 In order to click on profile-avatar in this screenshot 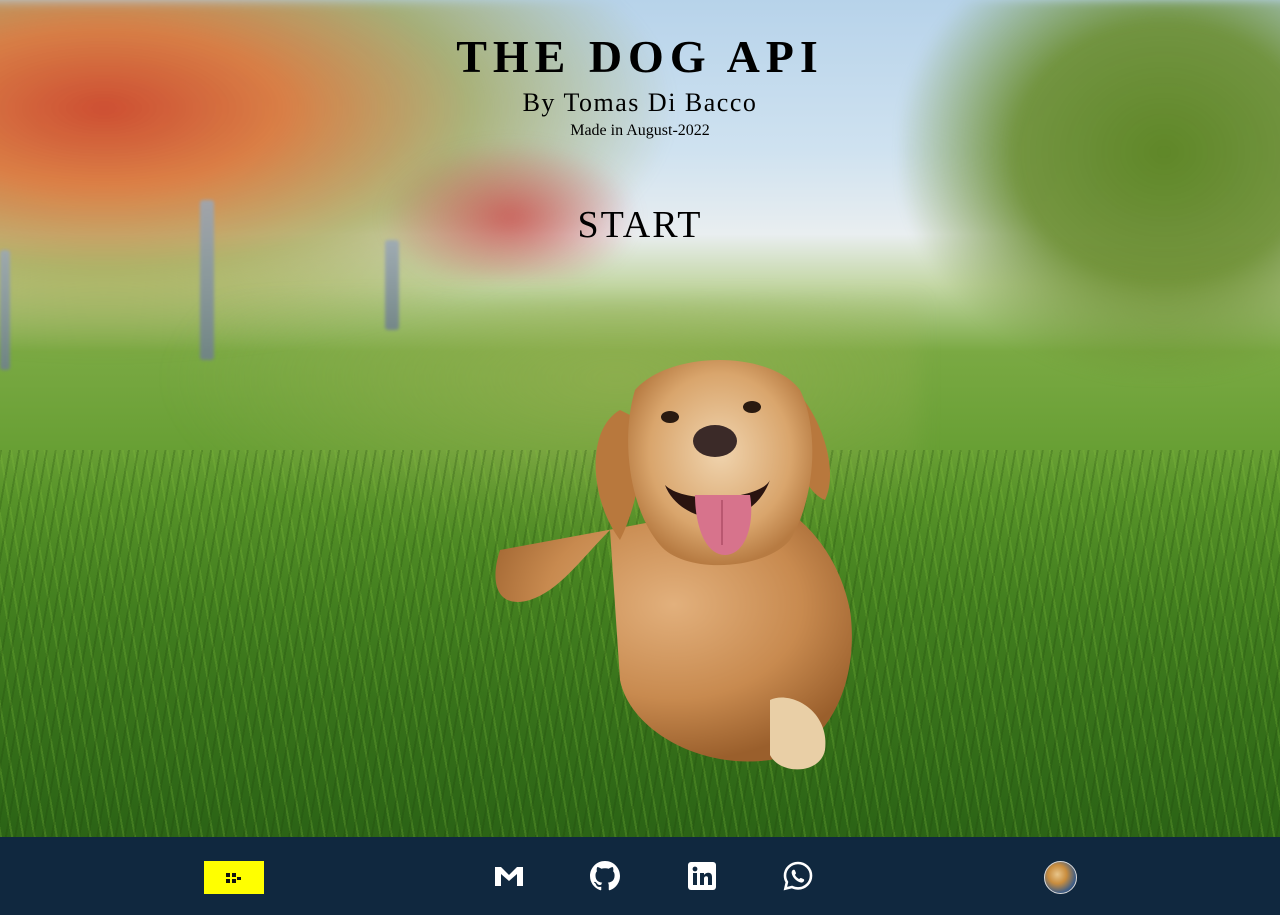, I will do `click(1060, 877)`.